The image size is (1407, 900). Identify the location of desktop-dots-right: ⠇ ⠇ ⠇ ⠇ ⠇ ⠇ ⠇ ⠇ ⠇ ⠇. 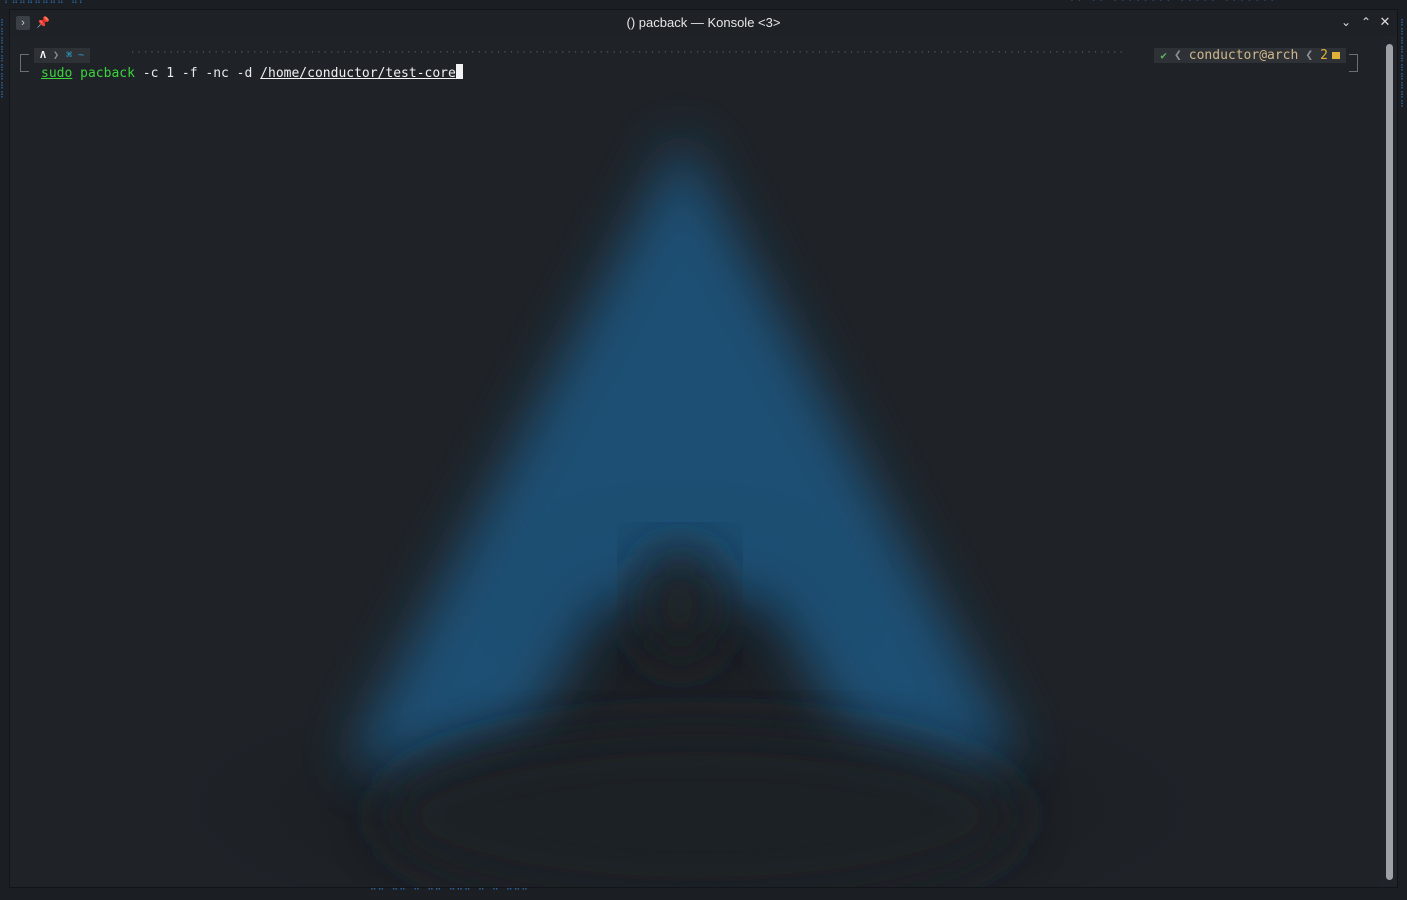
(1403, 64).